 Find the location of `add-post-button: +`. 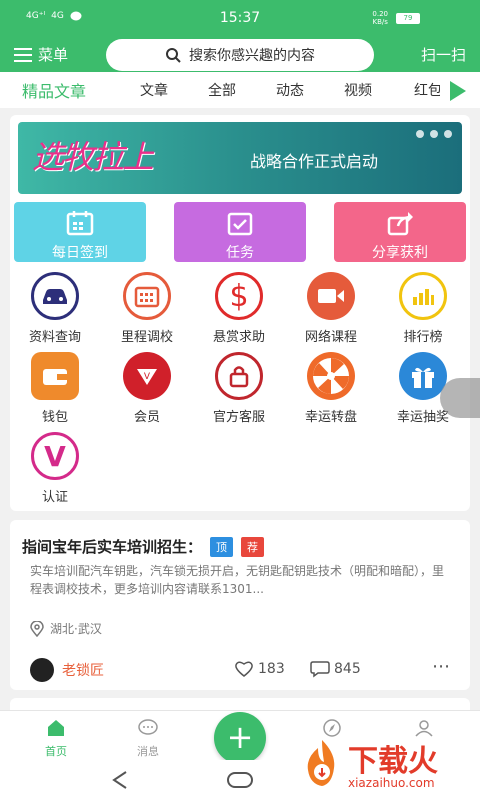

add-post-button: + is located at coordinates (240, 738).